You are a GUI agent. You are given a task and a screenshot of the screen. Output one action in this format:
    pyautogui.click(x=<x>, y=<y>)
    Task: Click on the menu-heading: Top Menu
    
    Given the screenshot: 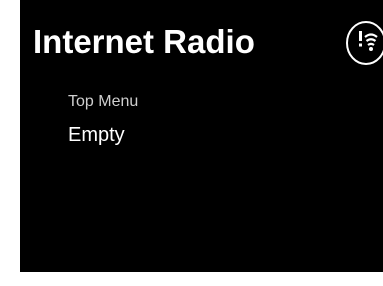 What is the action you would take?
    pyautogui.click(x=103, y=101)
    